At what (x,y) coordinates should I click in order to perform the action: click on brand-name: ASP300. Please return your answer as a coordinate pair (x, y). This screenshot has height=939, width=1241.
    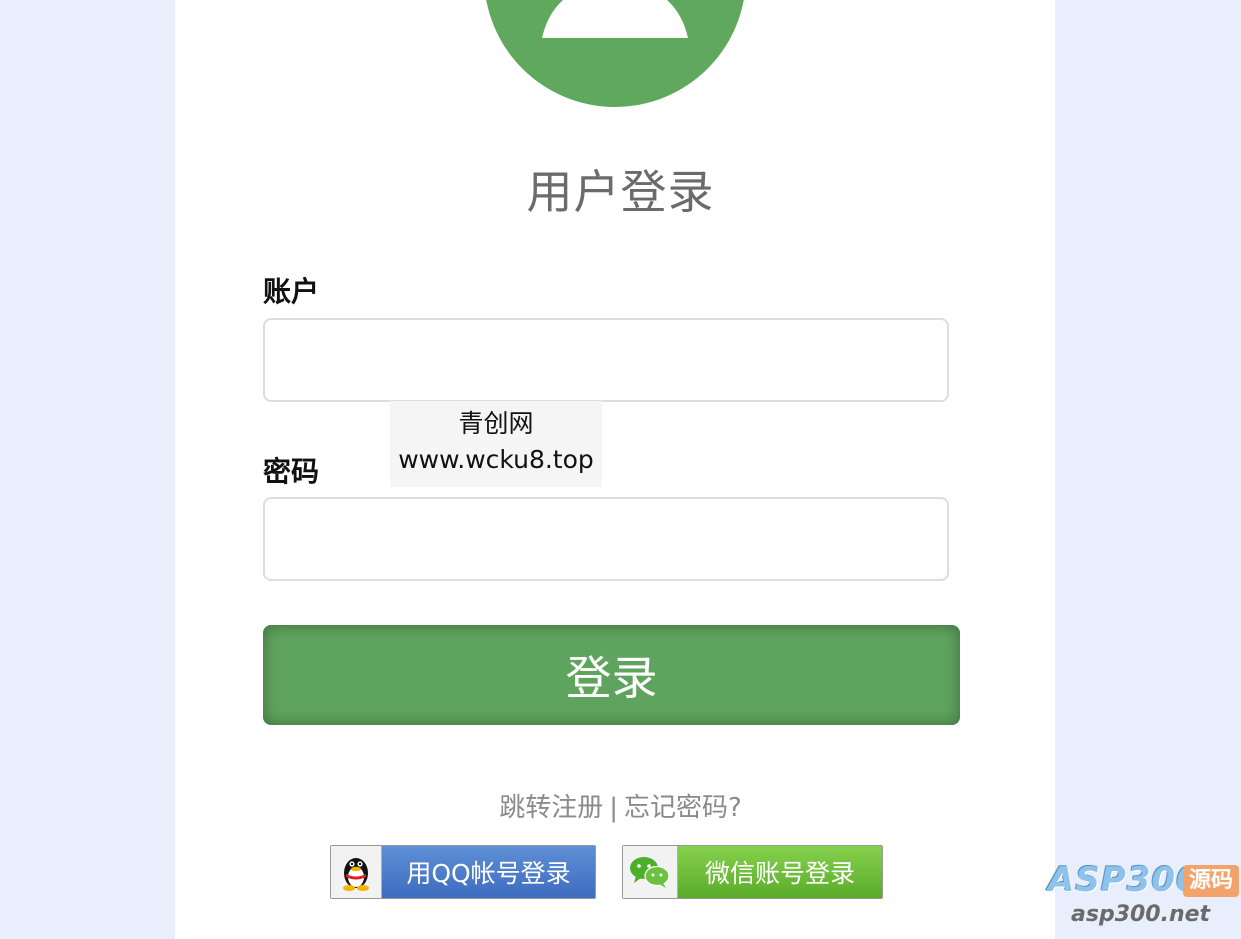
    Looking at the image, I should click on (1124, 880).